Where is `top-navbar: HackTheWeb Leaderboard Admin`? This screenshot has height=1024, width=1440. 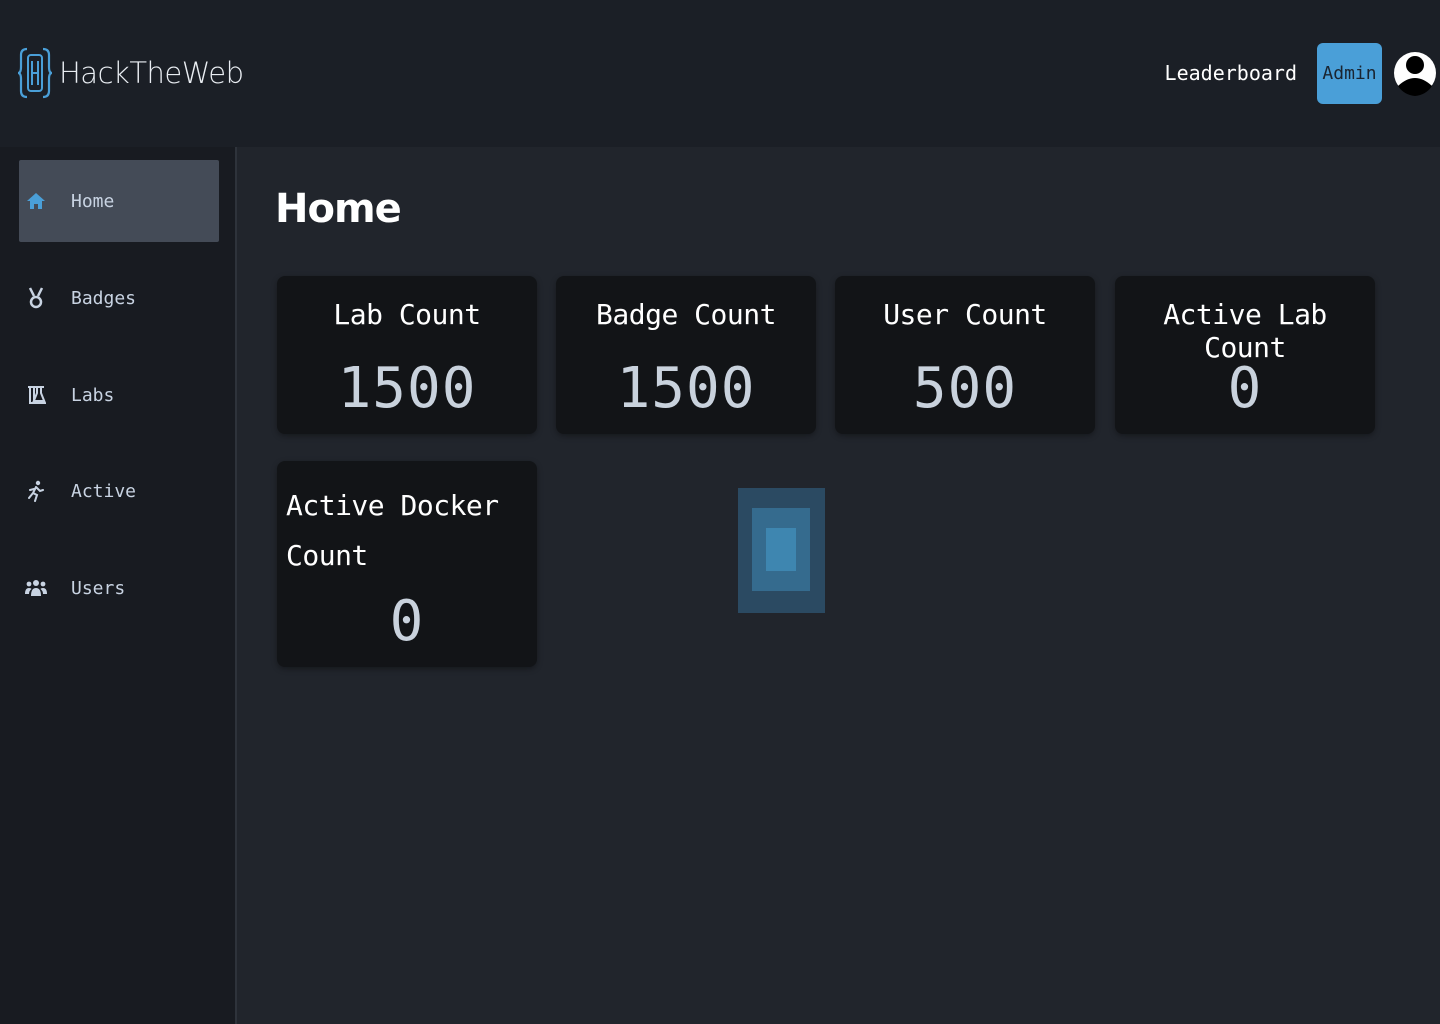
top-navbar: HackTheWeb Leaderboard Admin is located at coordinates (720, 73).